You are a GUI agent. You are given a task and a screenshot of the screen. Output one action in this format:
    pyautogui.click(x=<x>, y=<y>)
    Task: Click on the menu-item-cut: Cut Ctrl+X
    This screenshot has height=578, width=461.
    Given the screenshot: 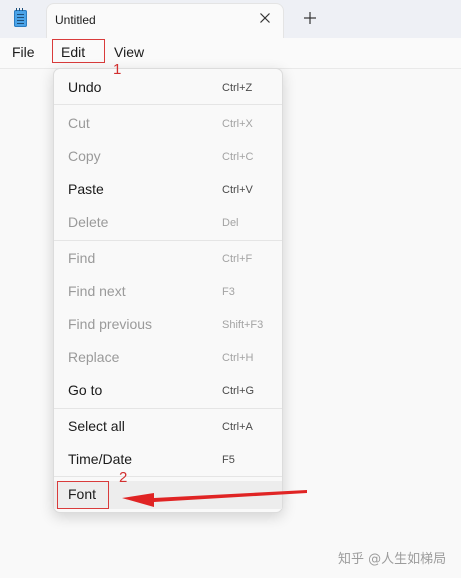 What is the action you would take?
    pyautogui.click(x=168, y=124)
    